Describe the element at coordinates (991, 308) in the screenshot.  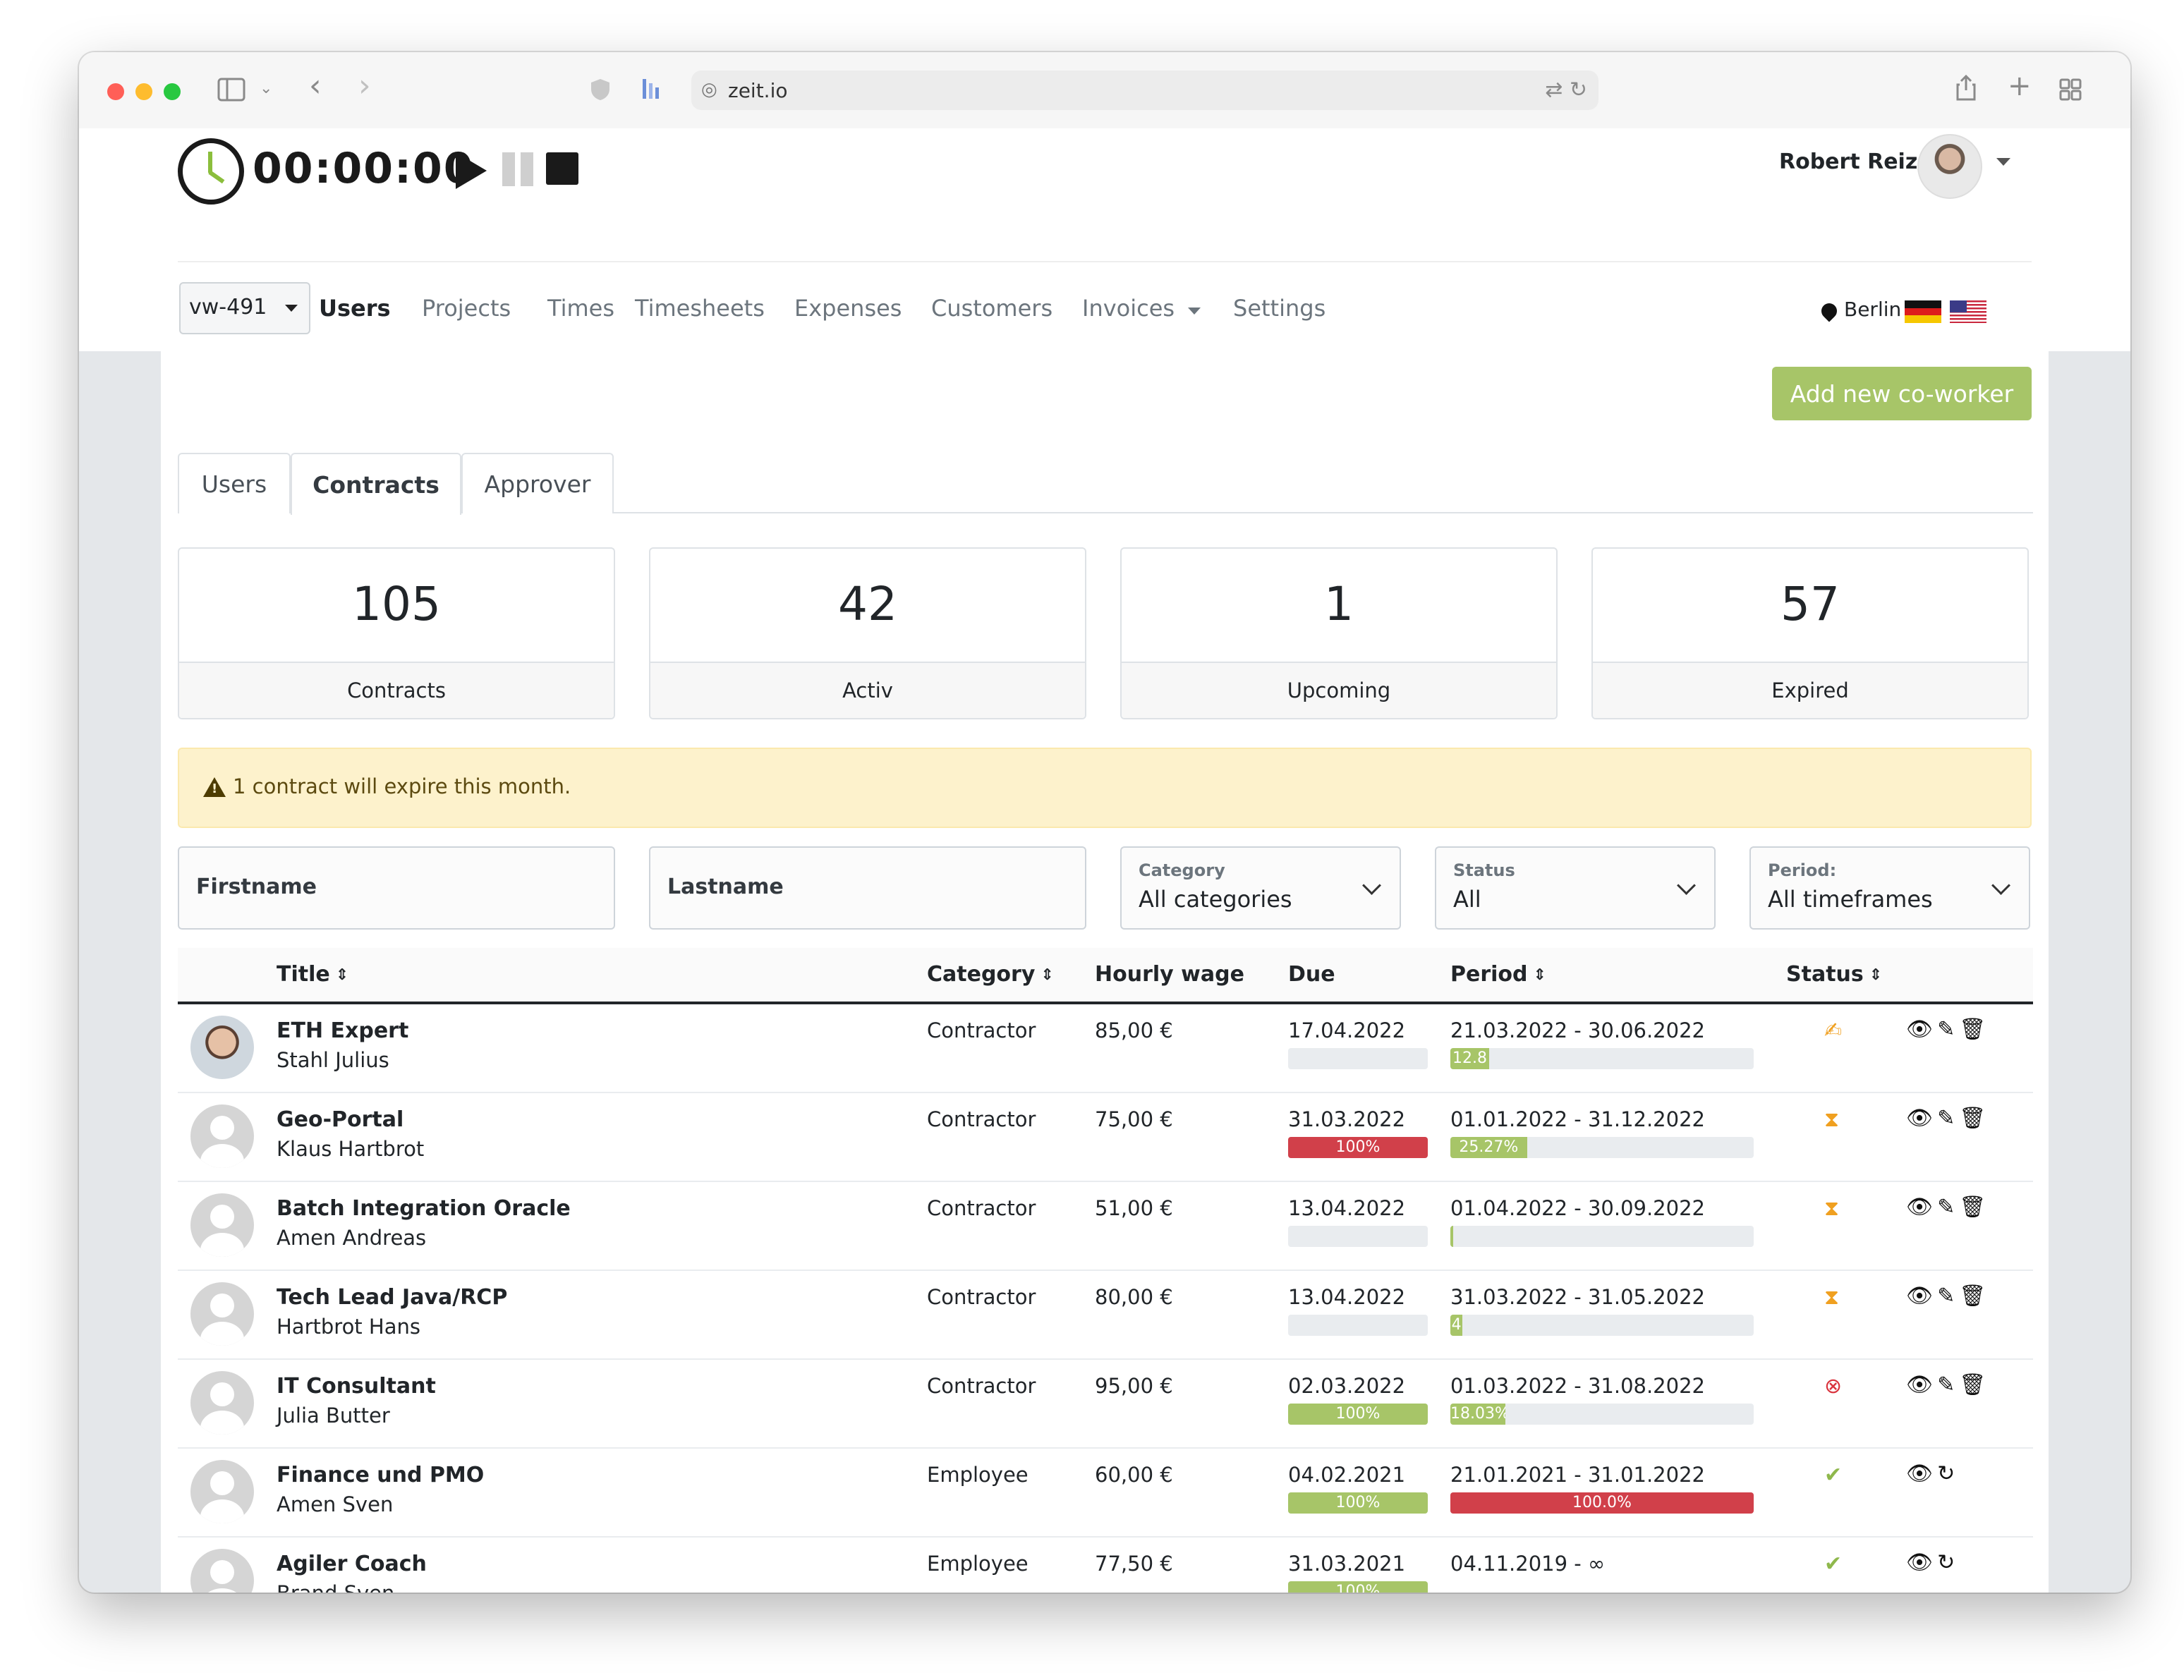
I see `nav-customers: Customers` at that location.